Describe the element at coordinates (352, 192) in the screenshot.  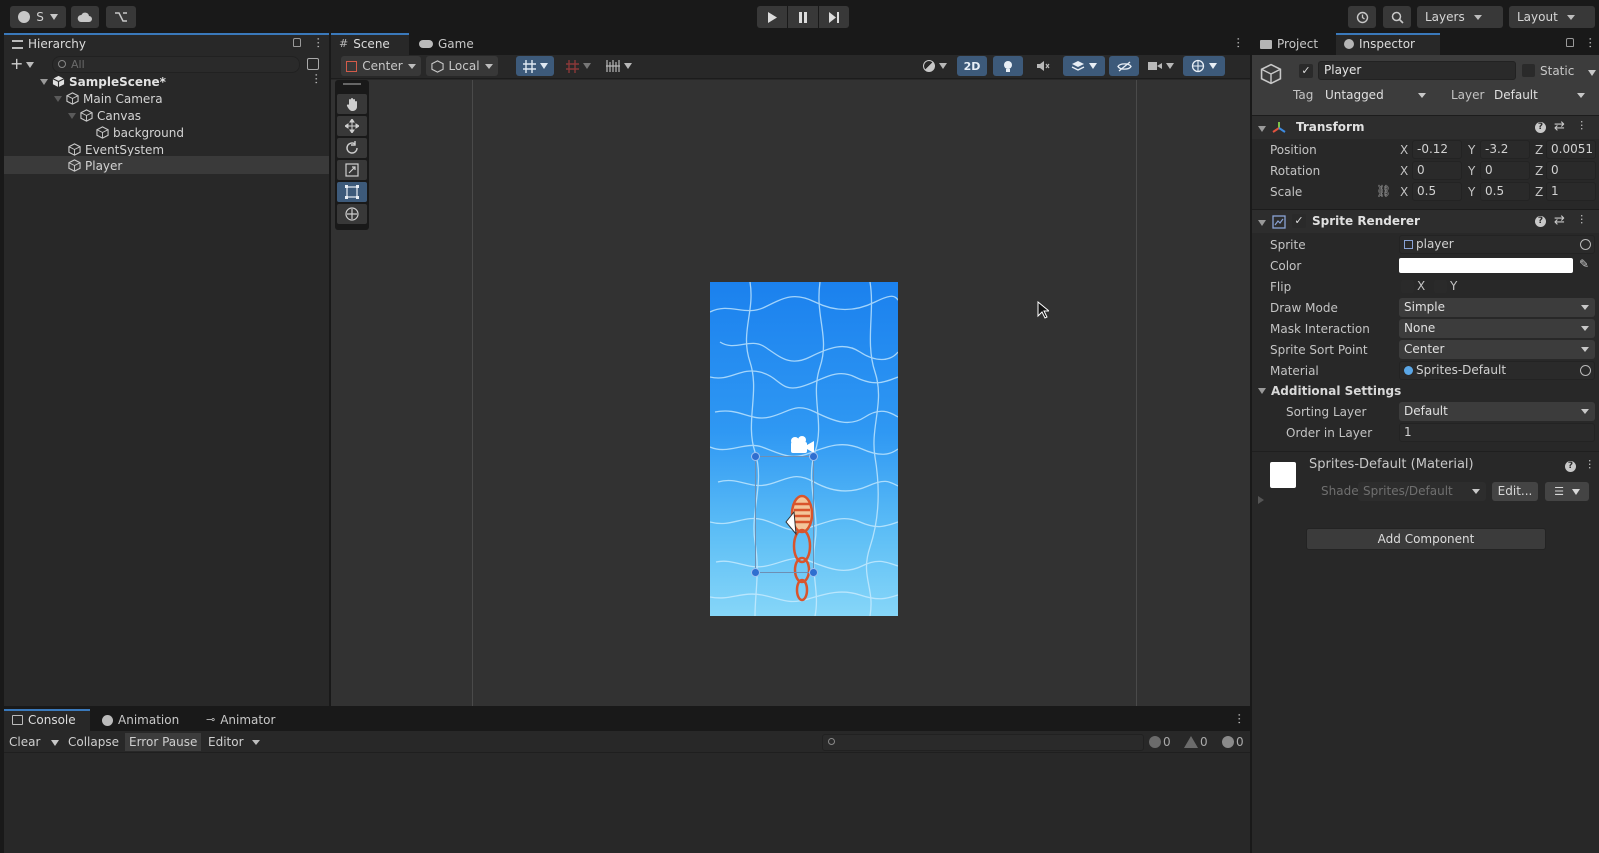
I see `rect-tool` at that location.